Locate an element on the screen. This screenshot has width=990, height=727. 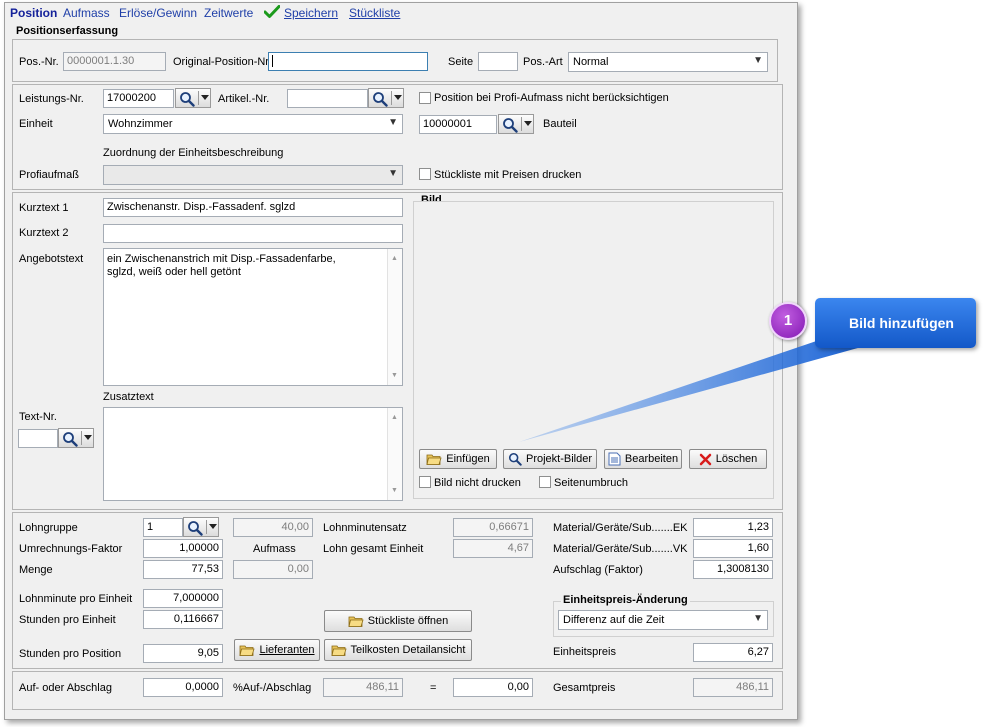
callout-bild-hinzufuegen: Bild hinzufügen is located at coordinates (895, 323).